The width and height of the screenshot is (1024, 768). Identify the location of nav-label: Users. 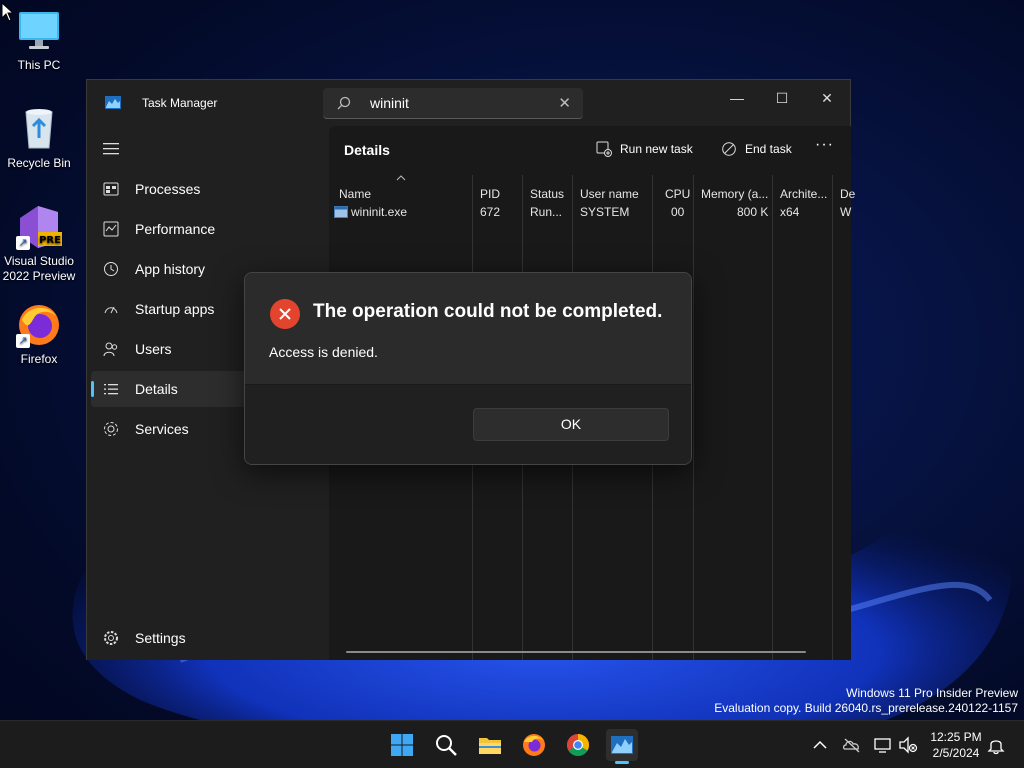
(153, 349).